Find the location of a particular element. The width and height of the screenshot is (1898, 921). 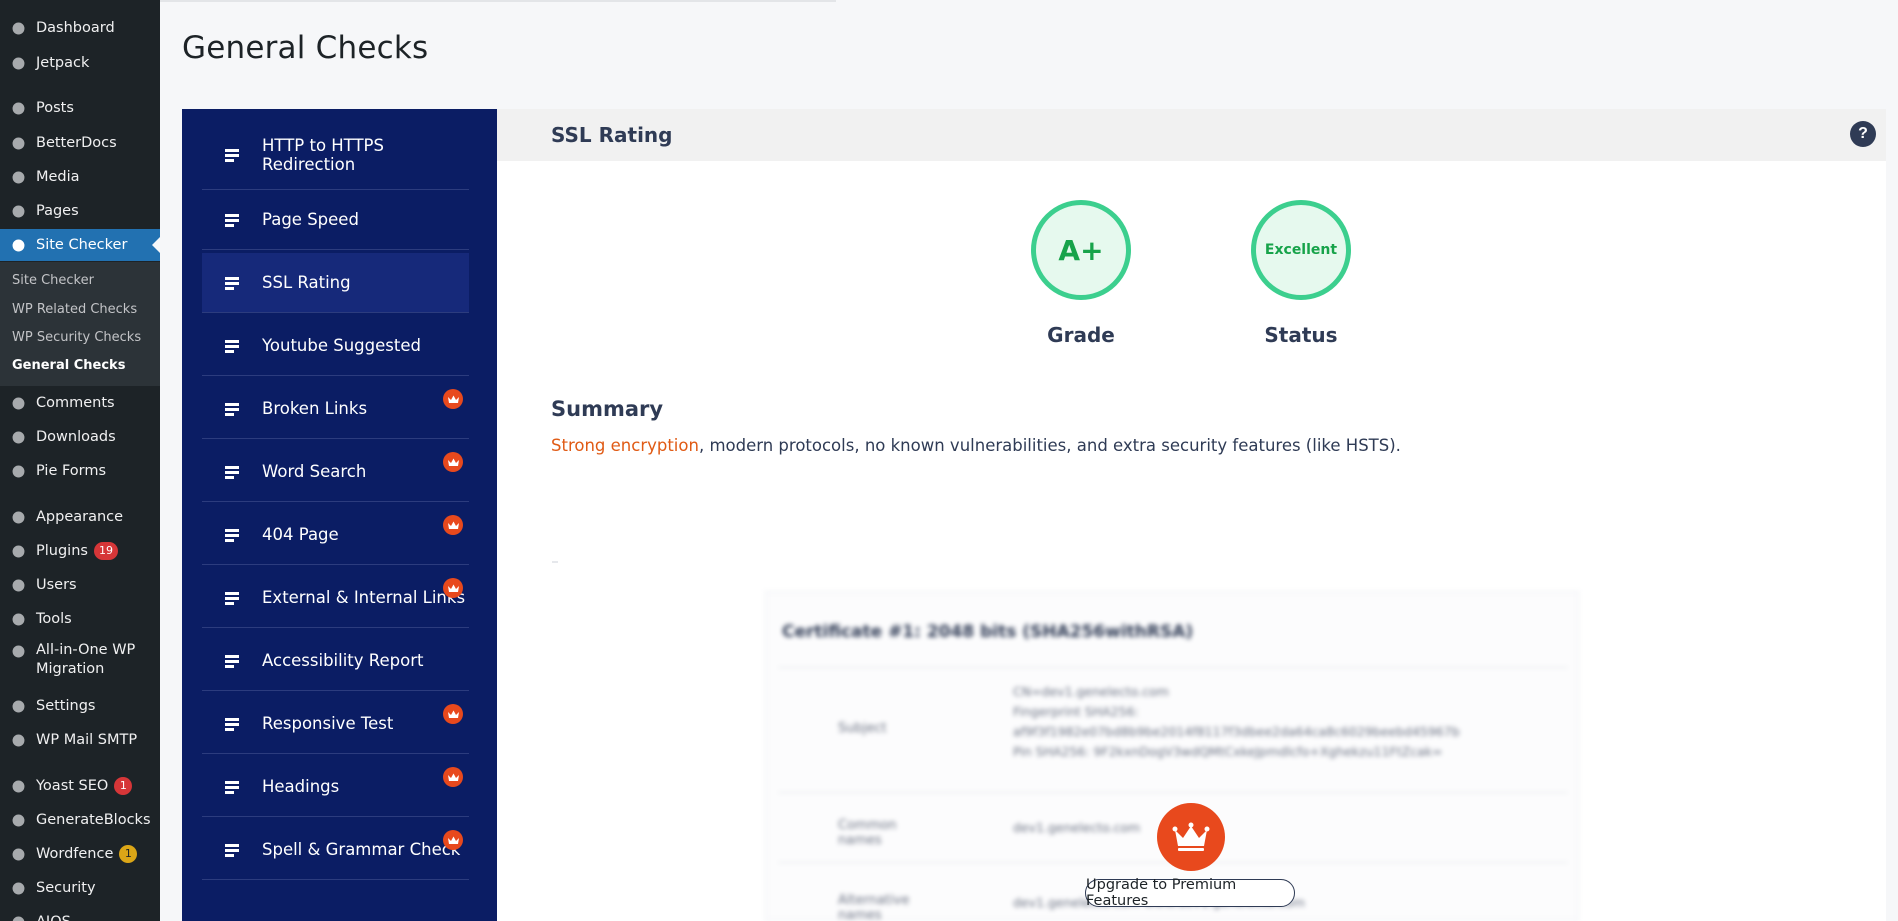

aios-icon is located at coordinates (18, 916).